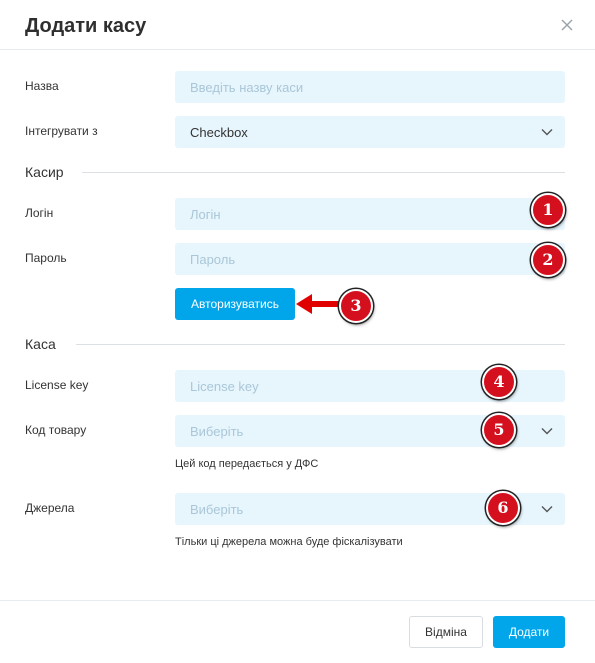 This screenshot has height=663, width=595. What do you see at coordinates (86, 26) in the screenshot?
I see `dialog-title: Додати касу` at bounding box center [86, 26].